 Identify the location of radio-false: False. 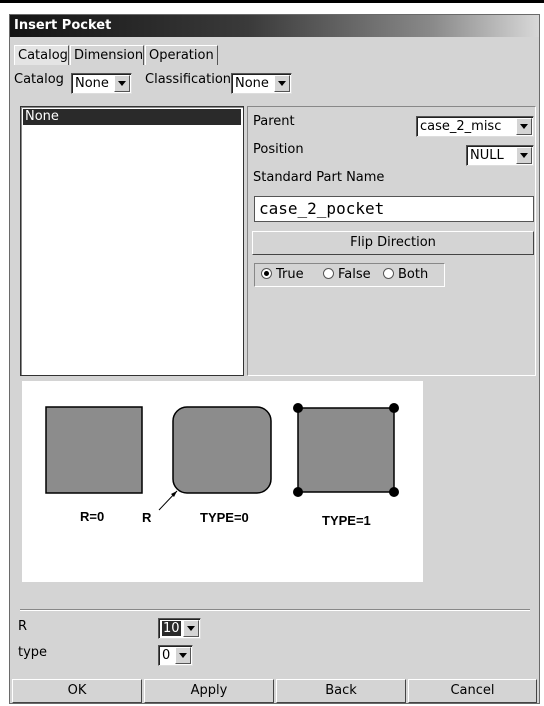
(347, 274).